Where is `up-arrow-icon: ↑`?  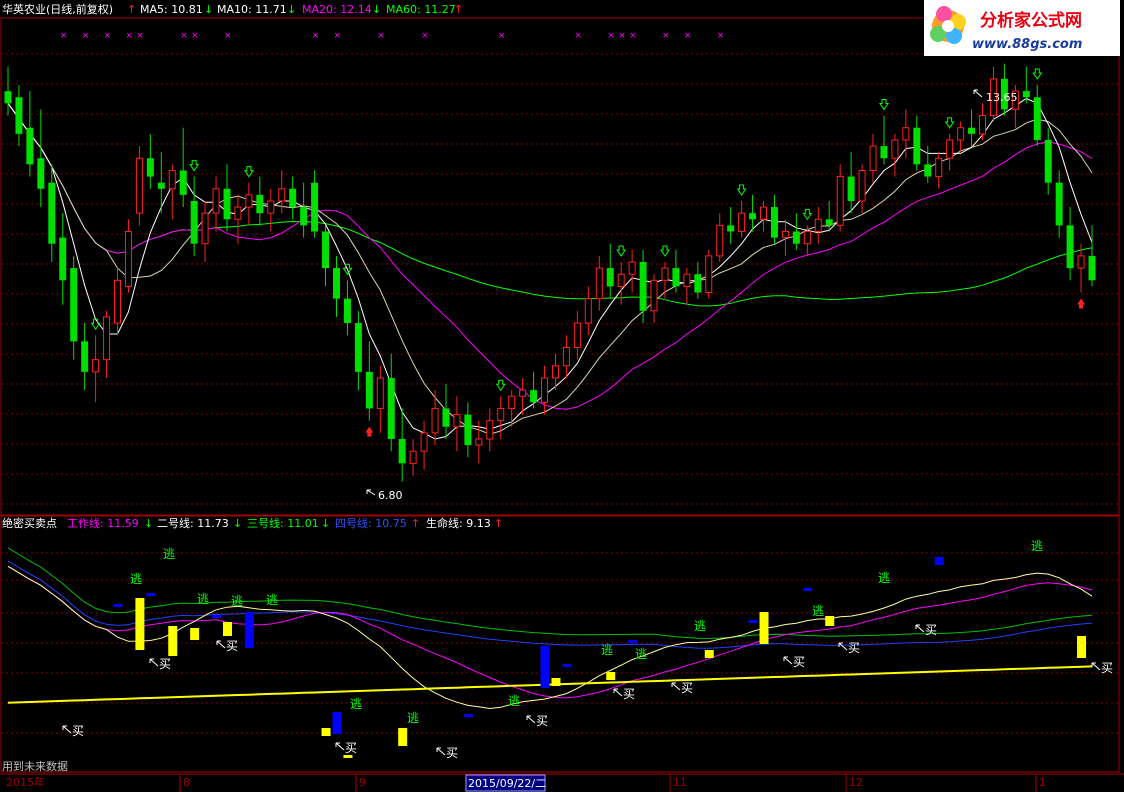
up-arrow-icon: ↑ is located at coordinates (498, 523).